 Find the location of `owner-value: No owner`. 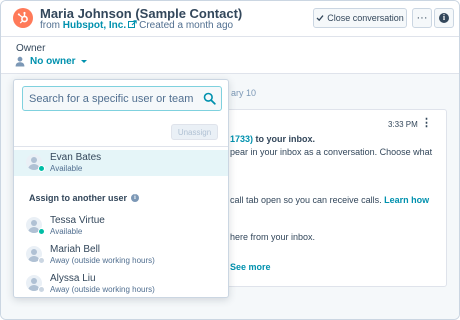

owner-value: No owner is located at coordinates (53, 61).